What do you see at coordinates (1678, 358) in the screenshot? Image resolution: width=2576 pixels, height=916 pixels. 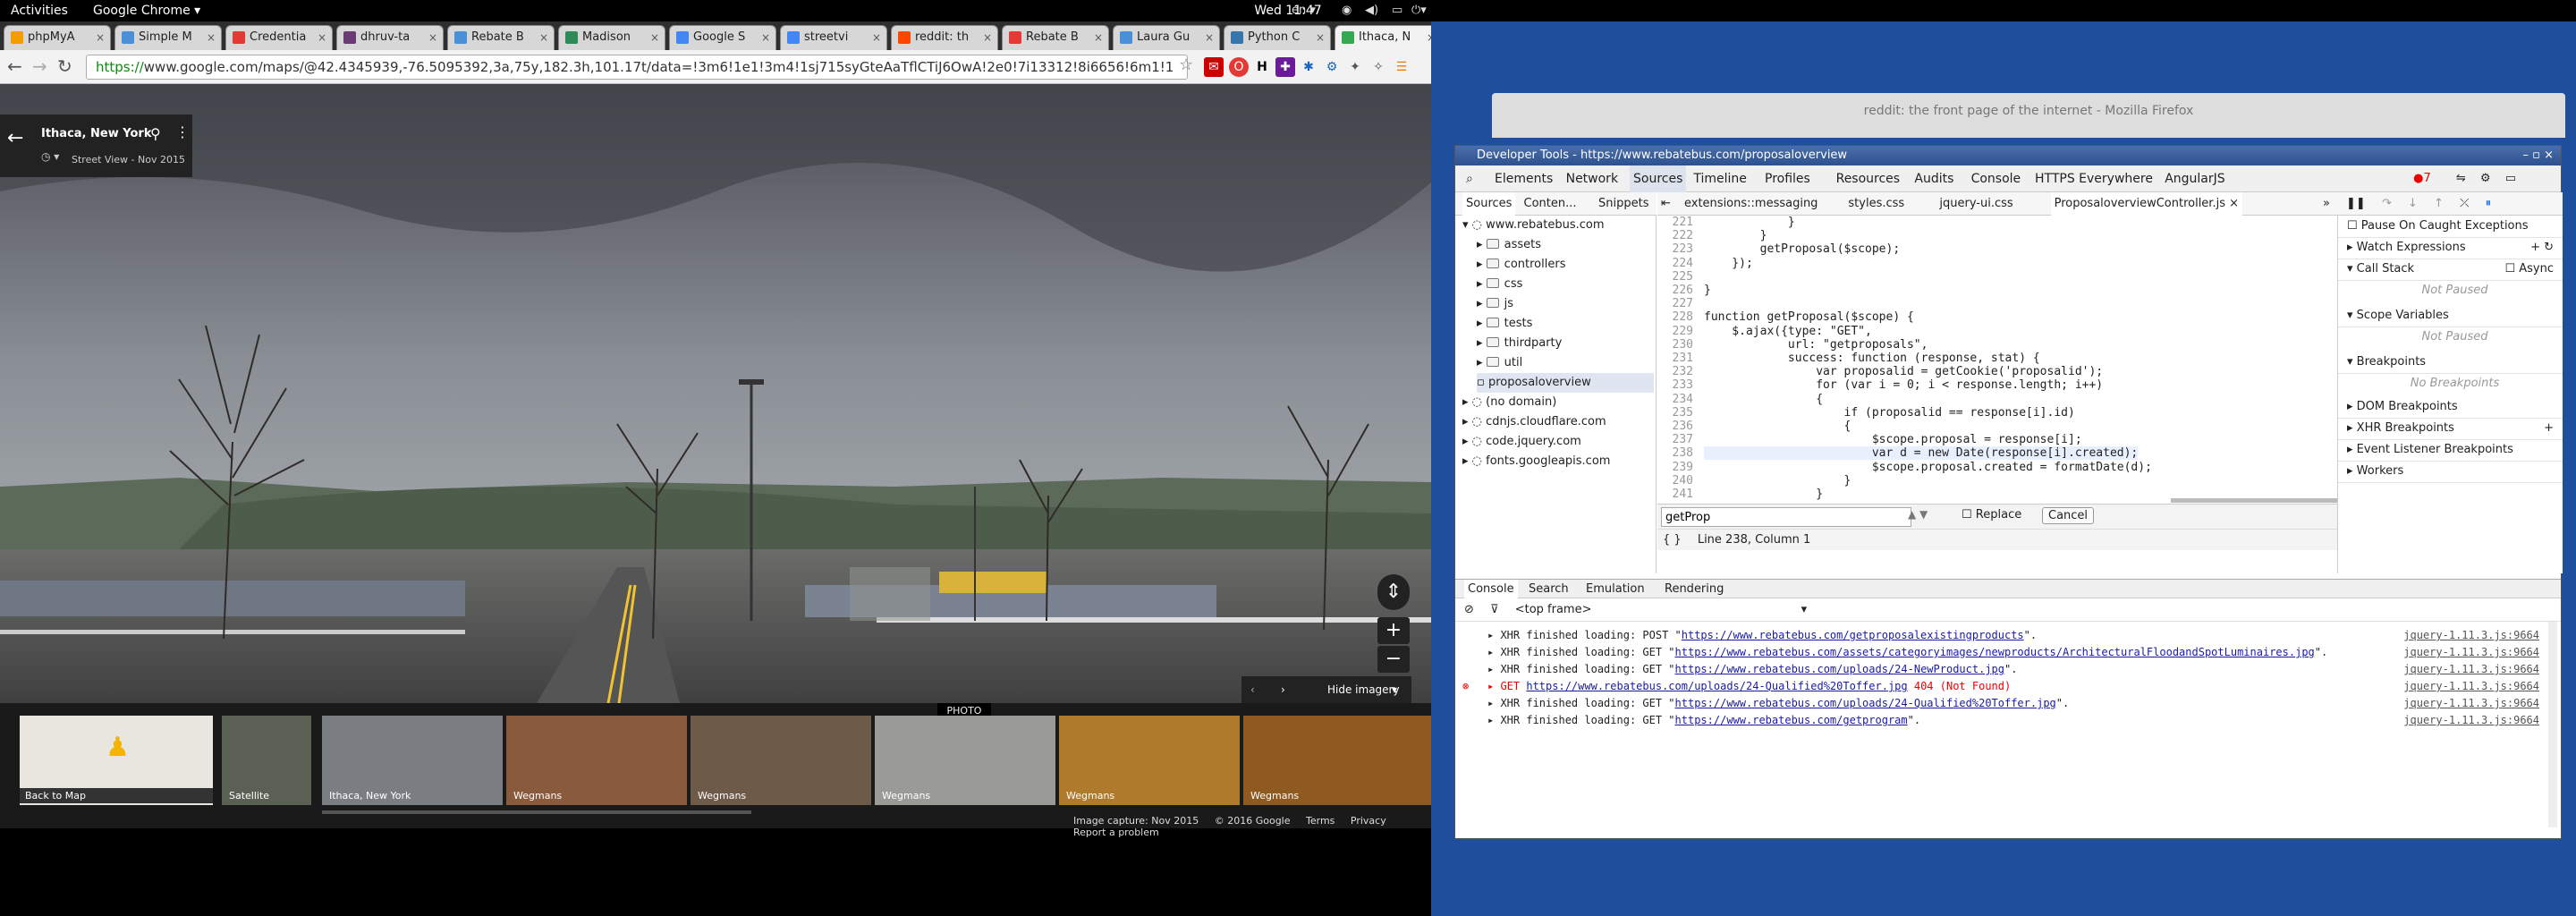 I see `line-number: 231` at bounding box center [1678, 358].